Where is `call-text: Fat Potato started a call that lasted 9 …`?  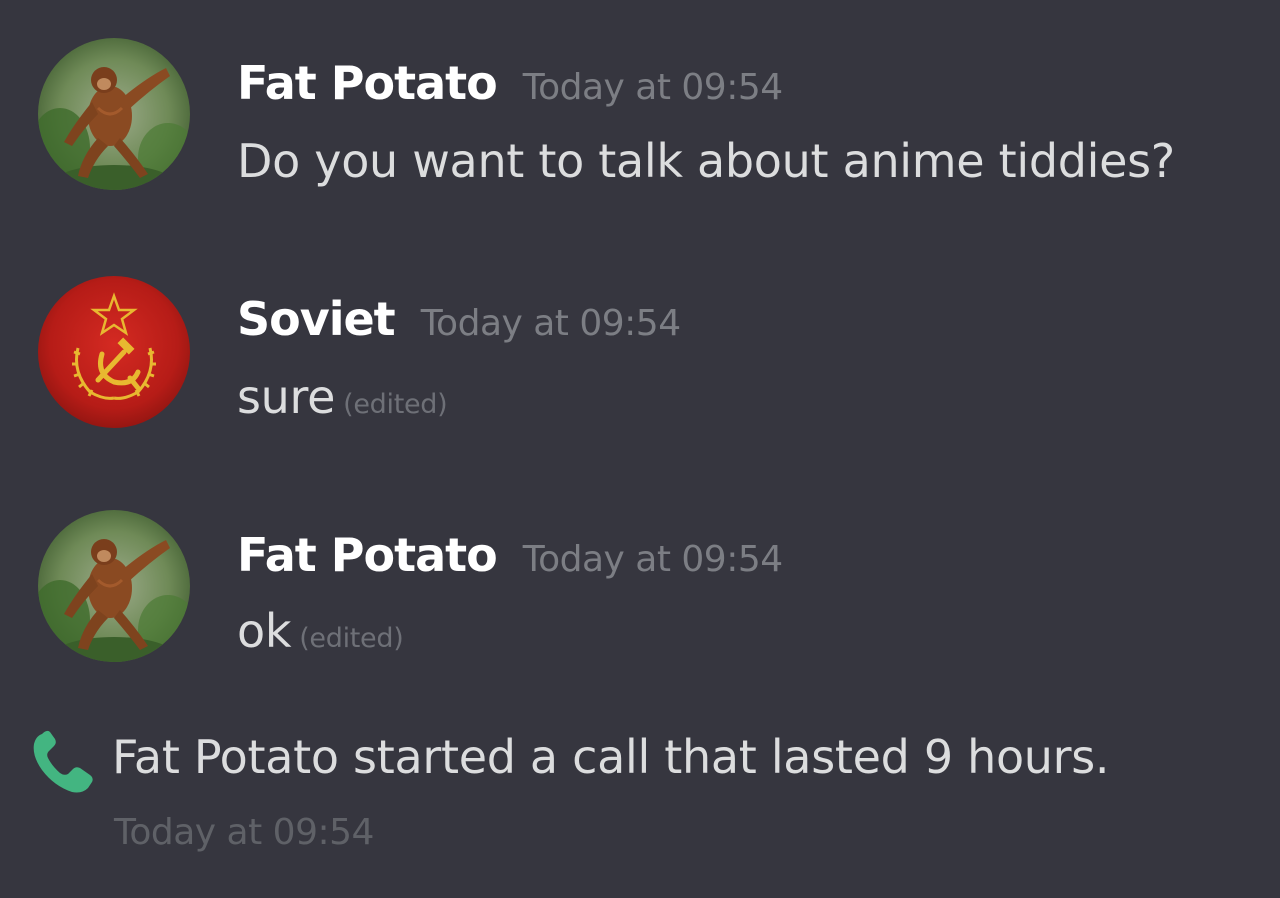 call-text: Fat Potato started a call that lasted 9 … is located at coordinates (611, 757).